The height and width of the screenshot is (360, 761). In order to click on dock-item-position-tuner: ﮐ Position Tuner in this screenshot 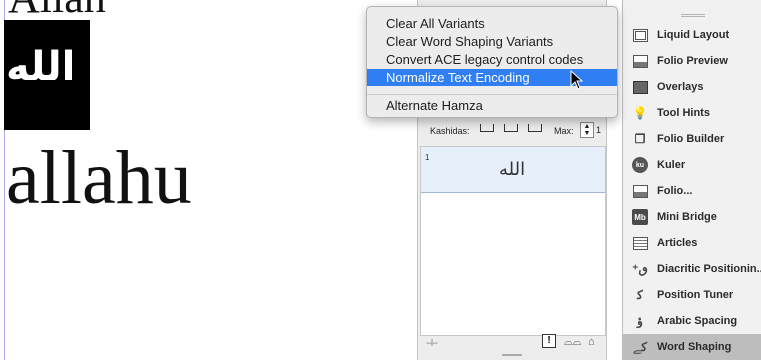, I will do `click(692, 295)`.